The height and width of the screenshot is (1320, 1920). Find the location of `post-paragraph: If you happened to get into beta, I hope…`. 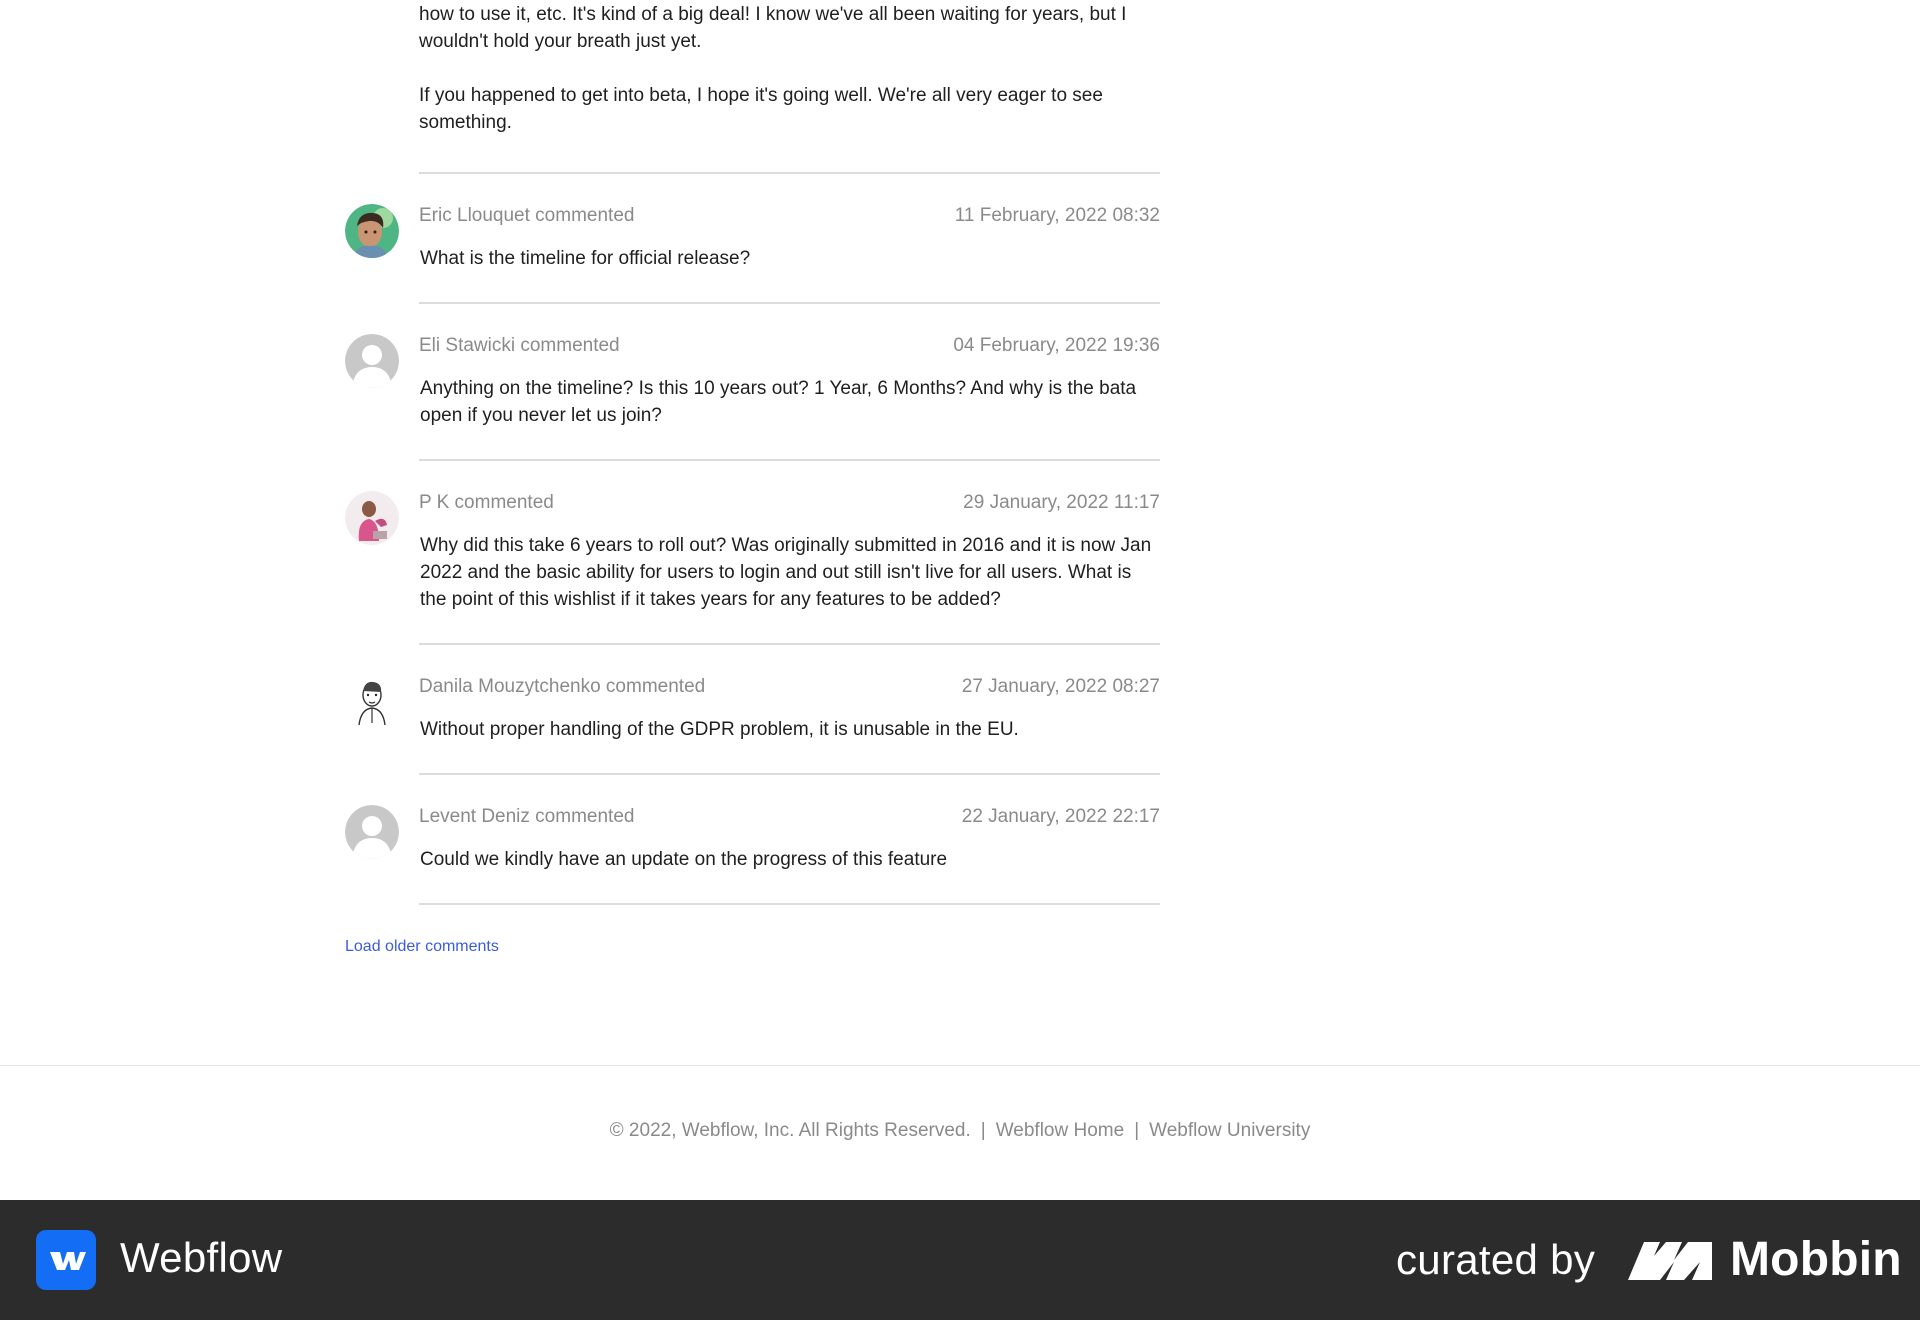

post-paragraph: If you happened to get into beta, I hope… is located at coordinates (761, 109).